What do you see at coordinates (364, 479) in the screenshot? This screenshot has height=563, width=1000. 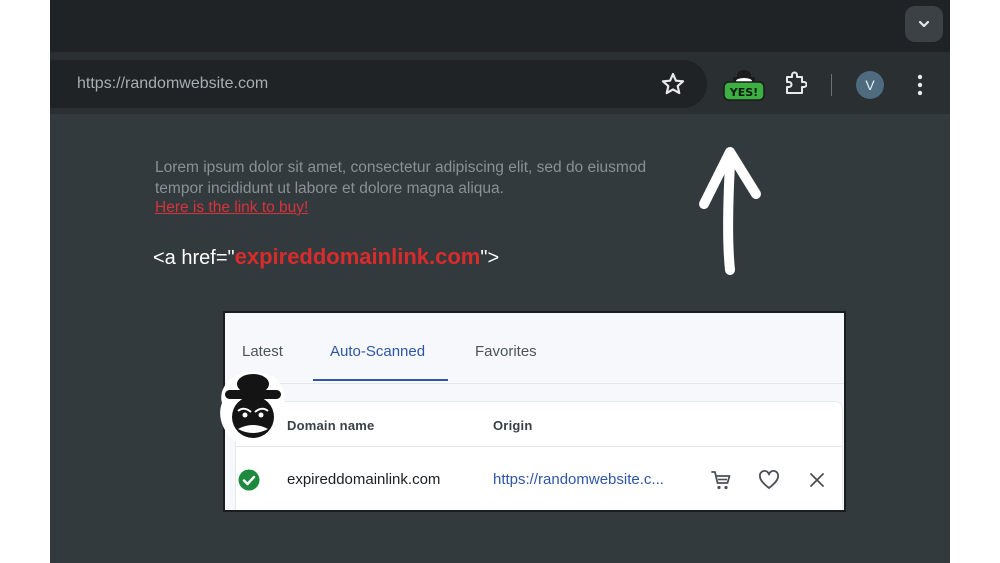 I see `domain-cell: expireddomainlink.com` at bounding box center [364, 479].